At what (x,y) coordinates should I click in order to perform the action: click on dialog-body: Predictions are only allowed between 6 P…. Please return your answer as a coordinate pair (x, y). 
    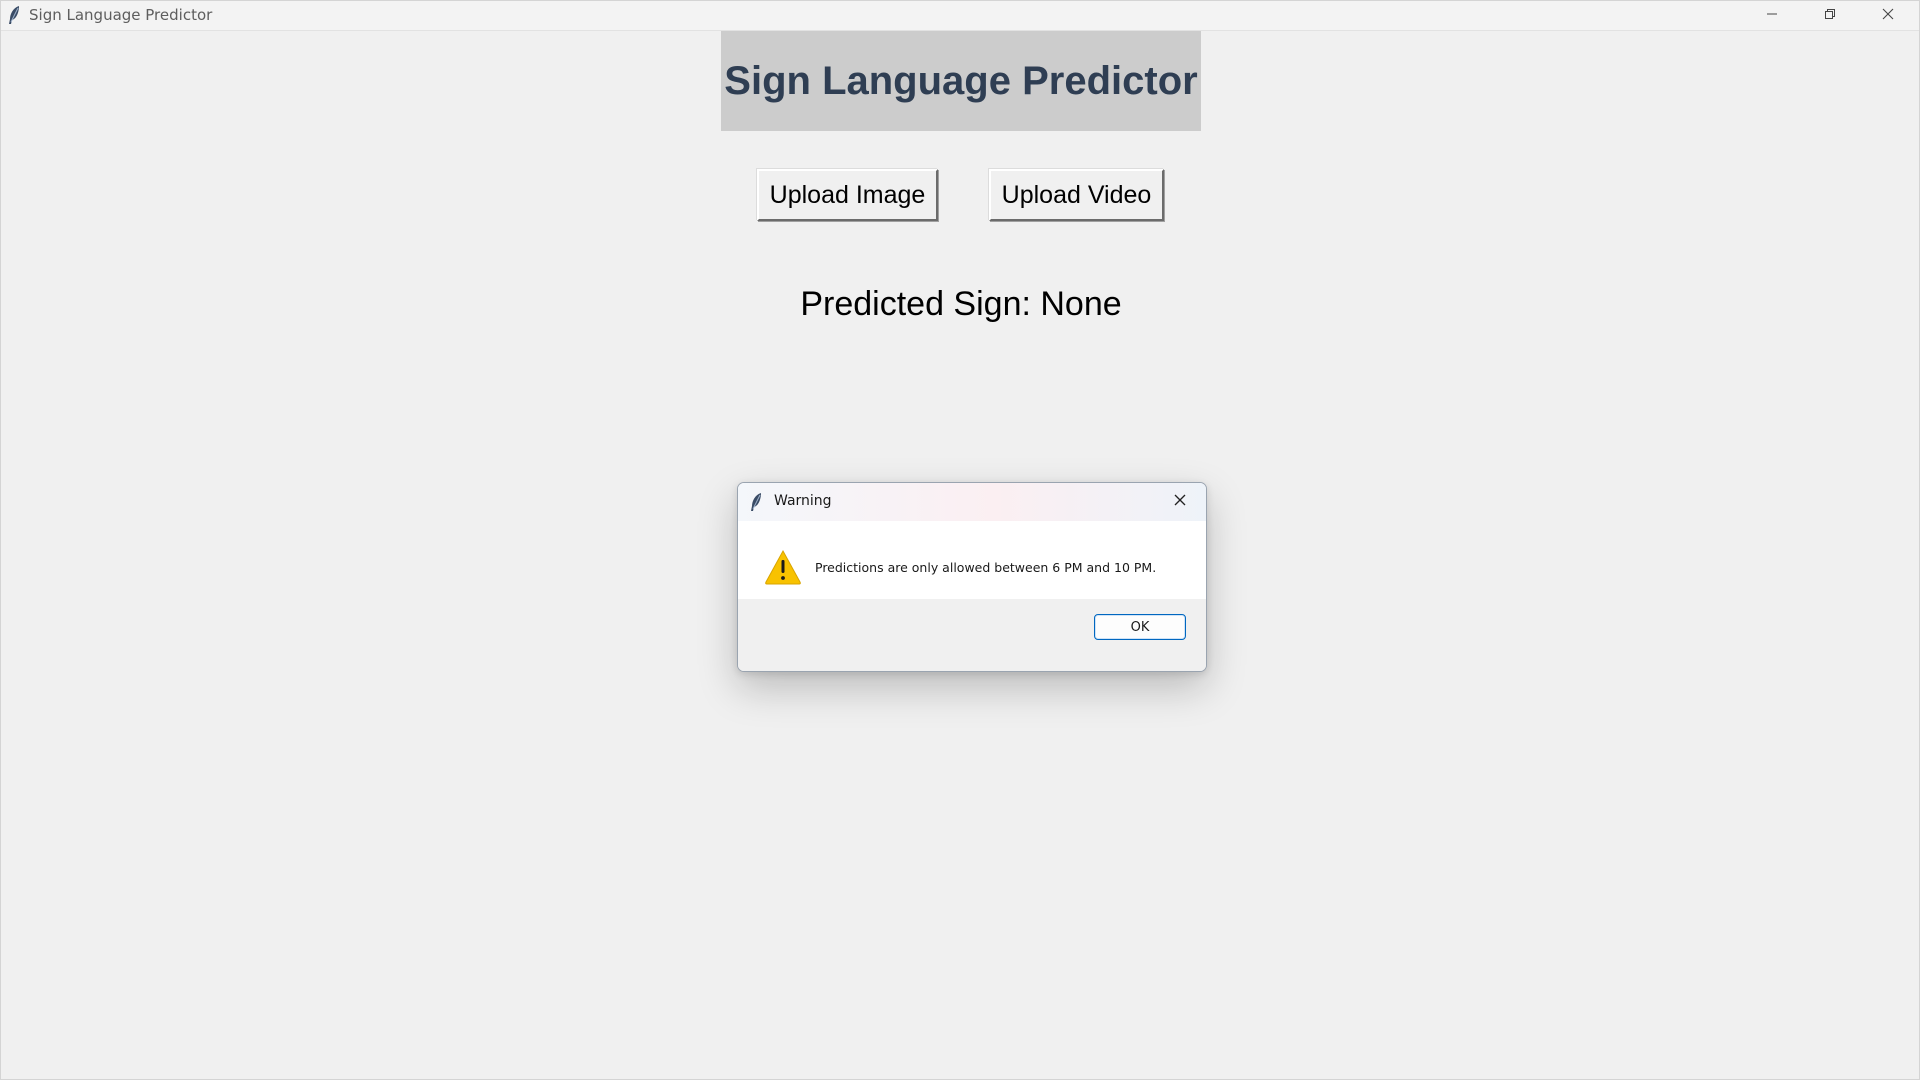
    Looking at the image, I should click on (972, 560).